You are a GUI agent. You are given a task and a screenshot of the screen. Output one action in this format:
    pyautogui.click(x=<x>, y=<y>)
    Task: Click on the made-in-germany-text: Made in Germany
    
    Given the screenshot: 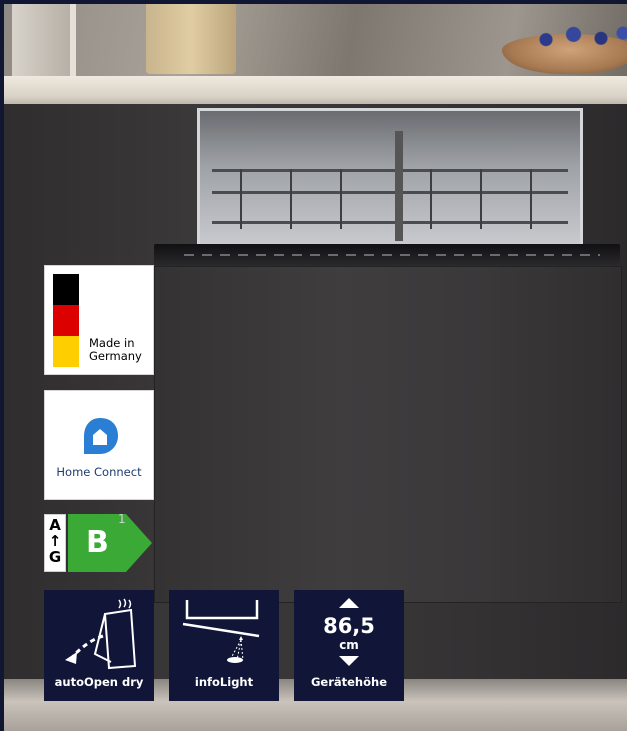 What is the action you would take?
    pyautogui.click(x=115, y=350)
    